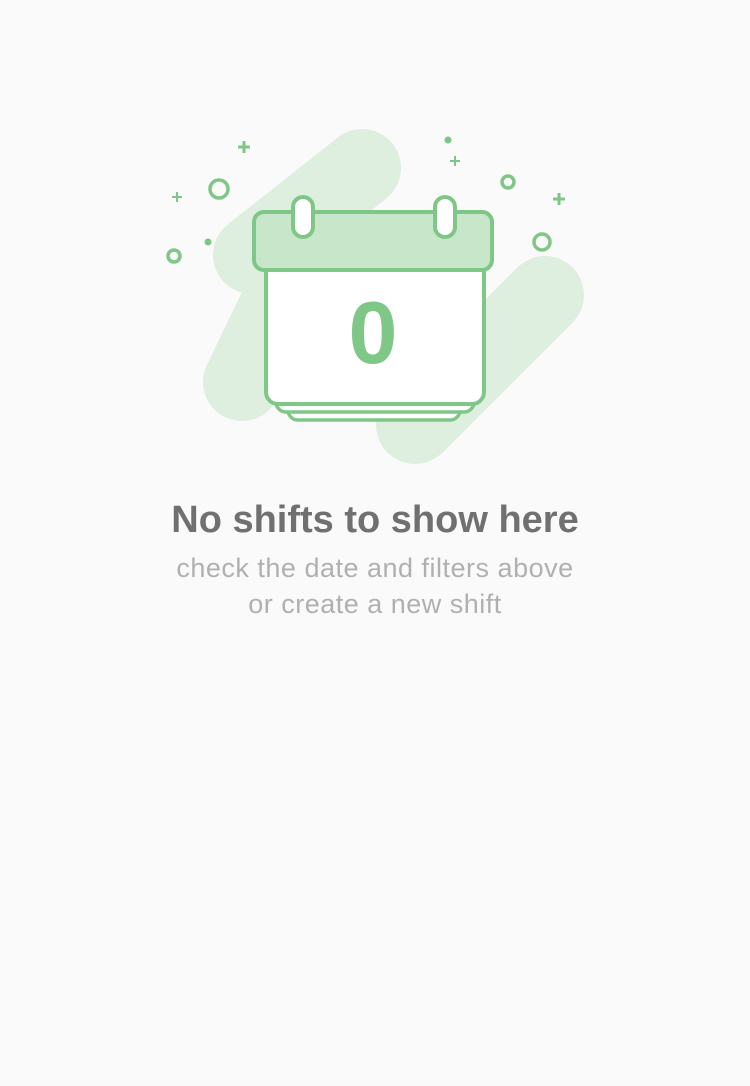 The image size is (750, 1086). I want to click on calendar-ring-right, so click(445, 217).